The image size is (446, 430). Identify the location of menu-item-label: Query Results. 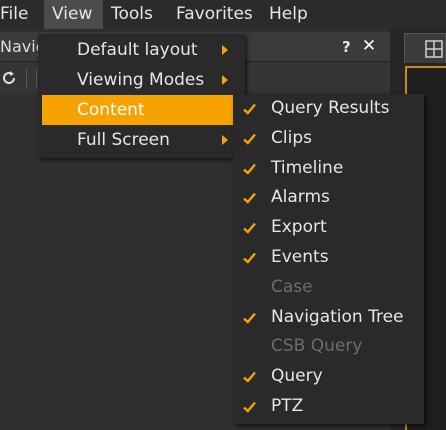
(330, 108).